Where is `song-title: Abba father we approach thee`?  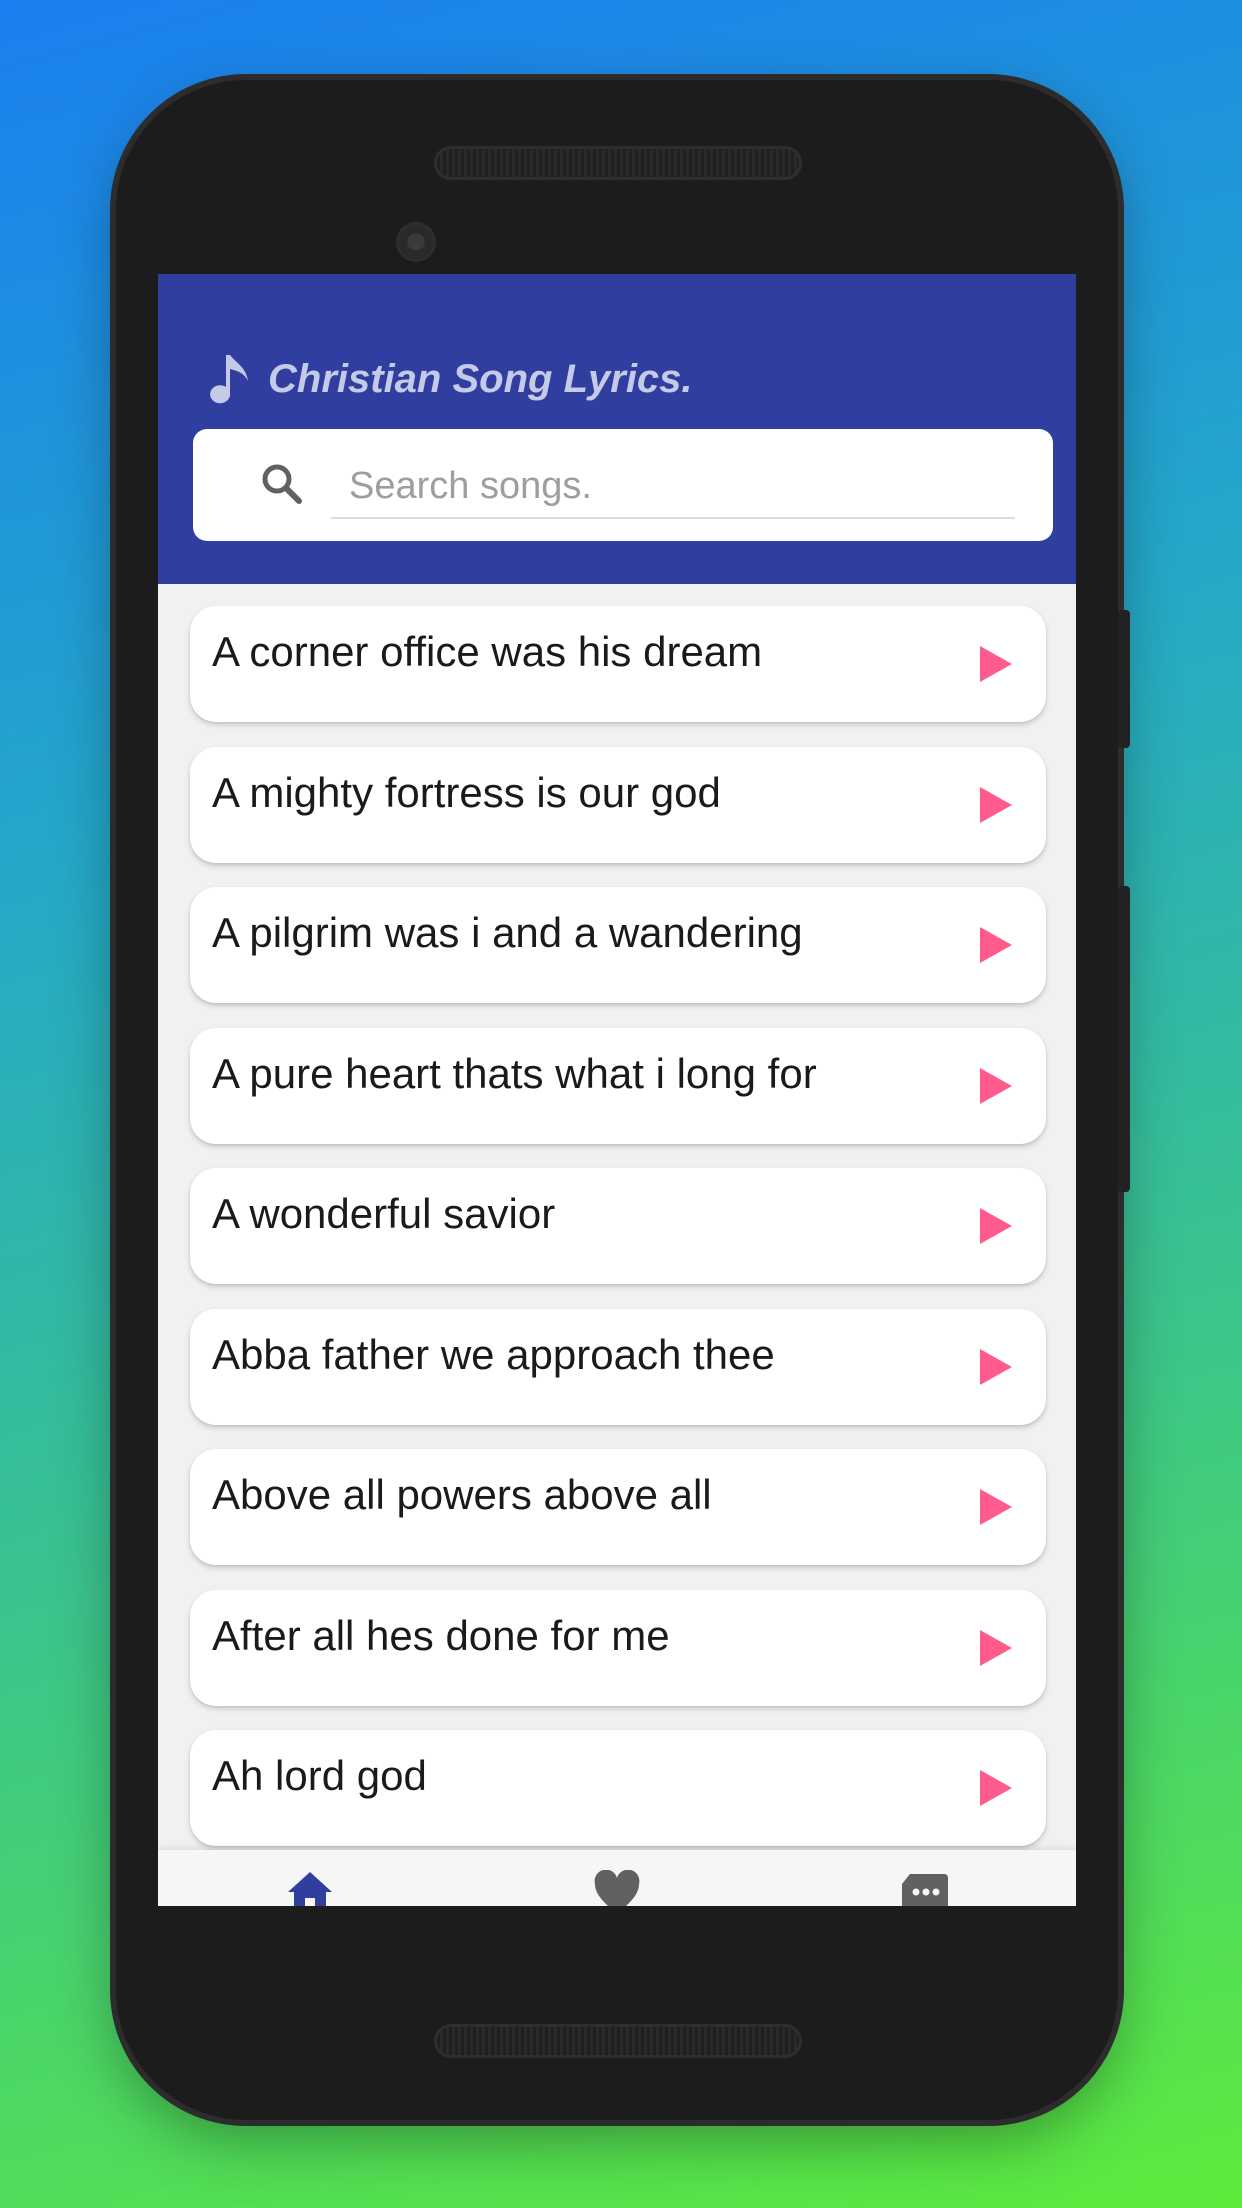
song-title: Abba father we approach thee is located at coordinates (493, 1354).